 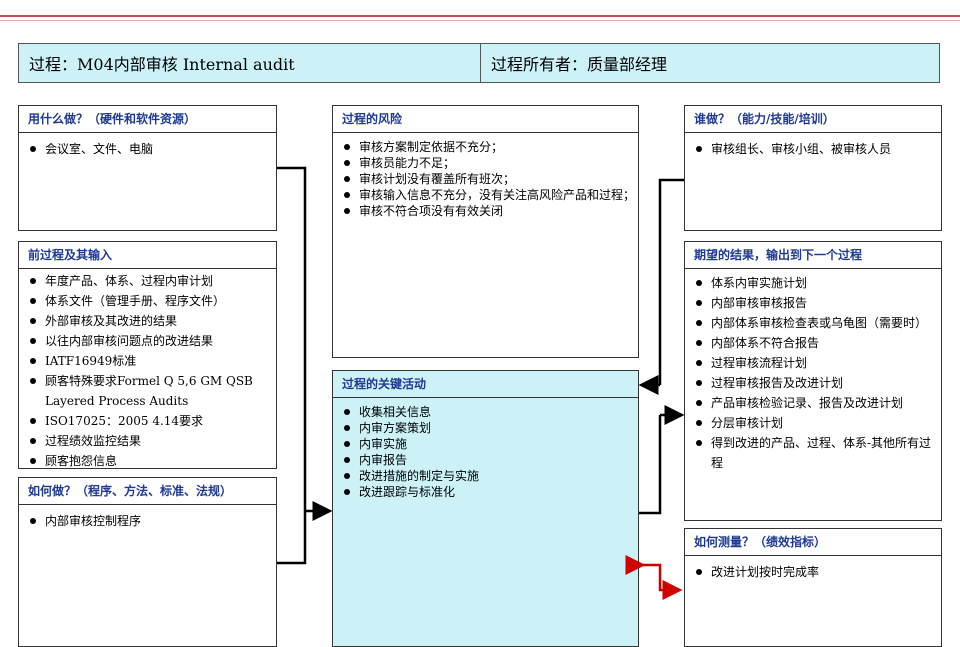 What do you see at coordinates (485, 384) in the screenshot?
I see `activities-title: 过程的关键活动` at bounding box center [485, 384].